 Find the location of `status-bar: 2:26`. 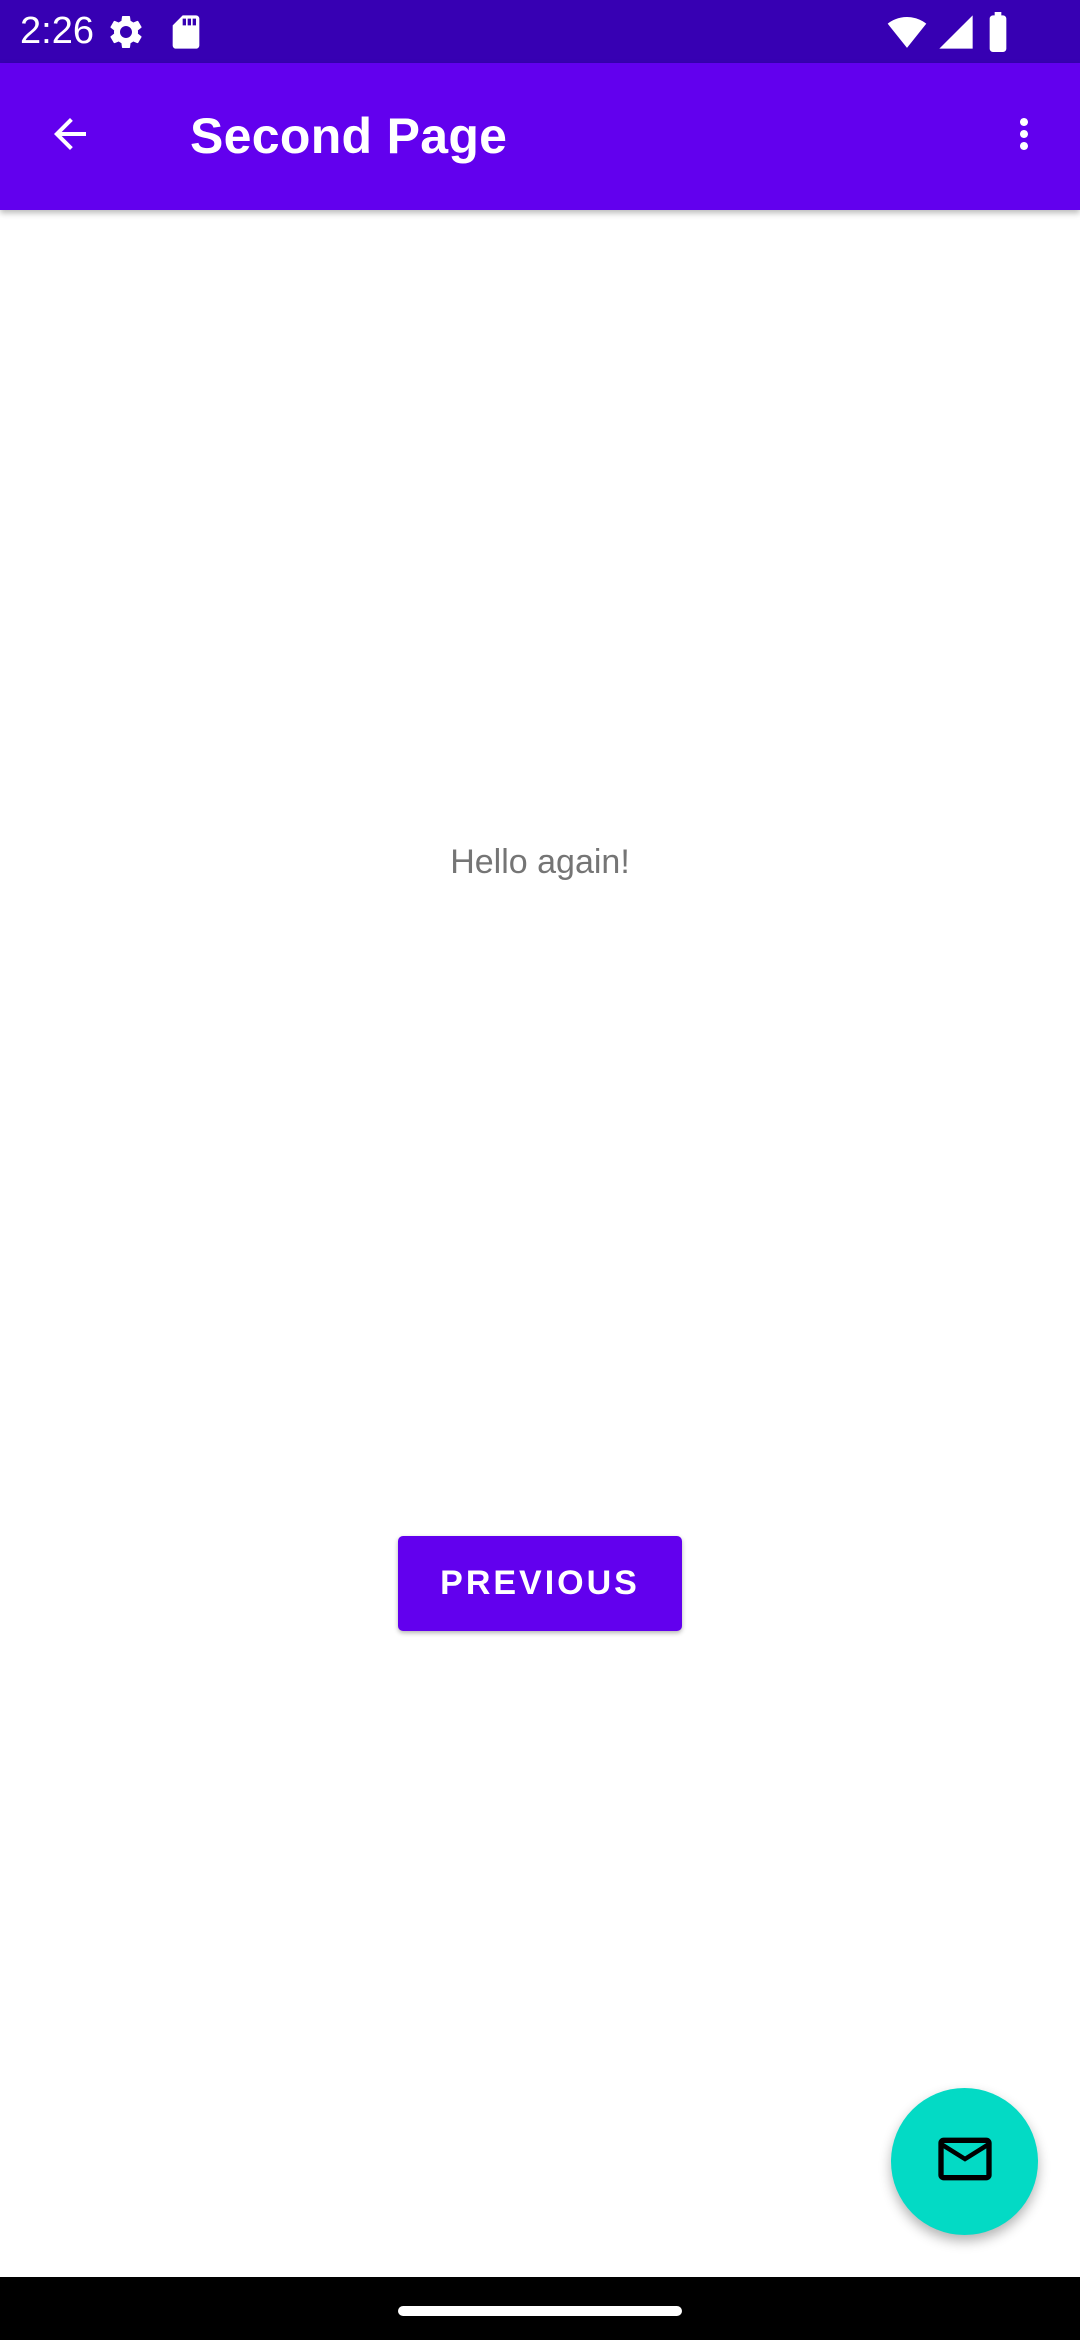

status-bar: 2:26 is located at coordinates (540, 31).